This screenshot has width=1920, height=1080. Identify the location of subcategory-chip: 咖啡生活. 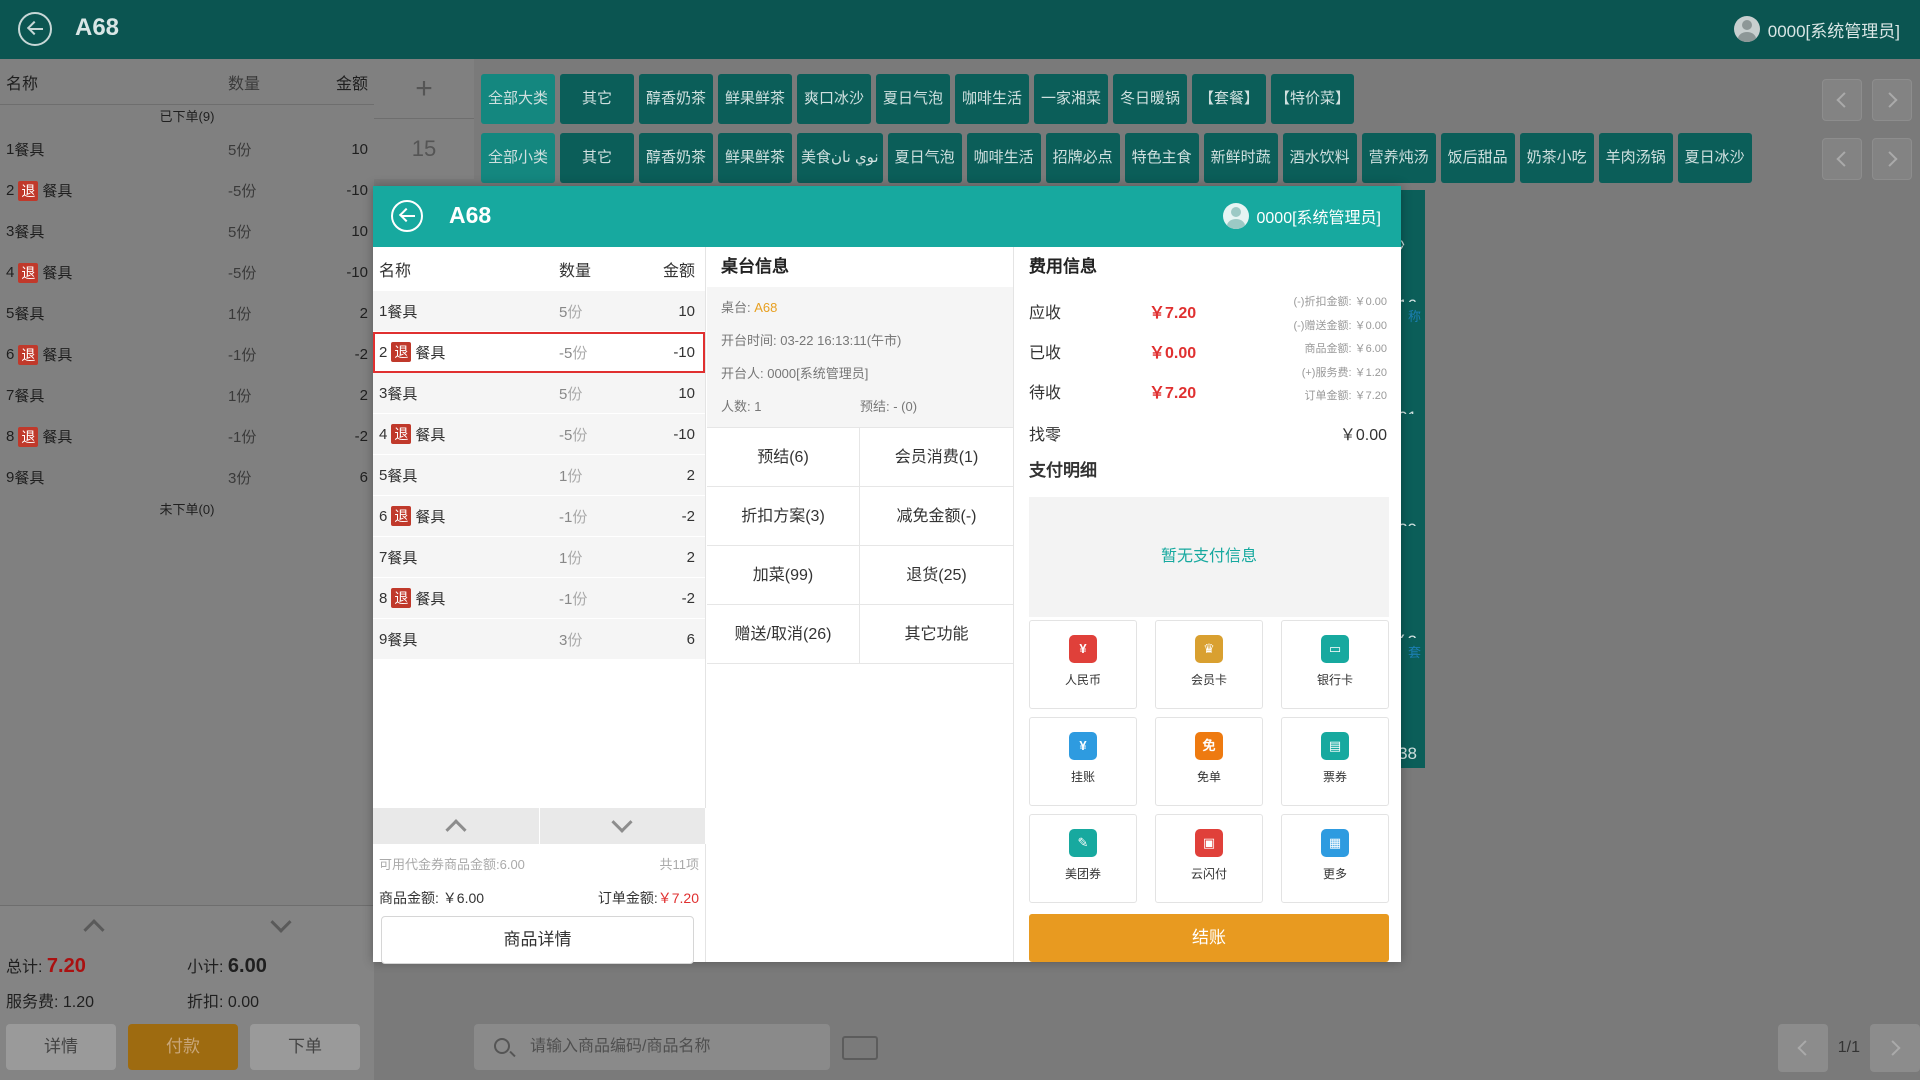
(1003, 158).